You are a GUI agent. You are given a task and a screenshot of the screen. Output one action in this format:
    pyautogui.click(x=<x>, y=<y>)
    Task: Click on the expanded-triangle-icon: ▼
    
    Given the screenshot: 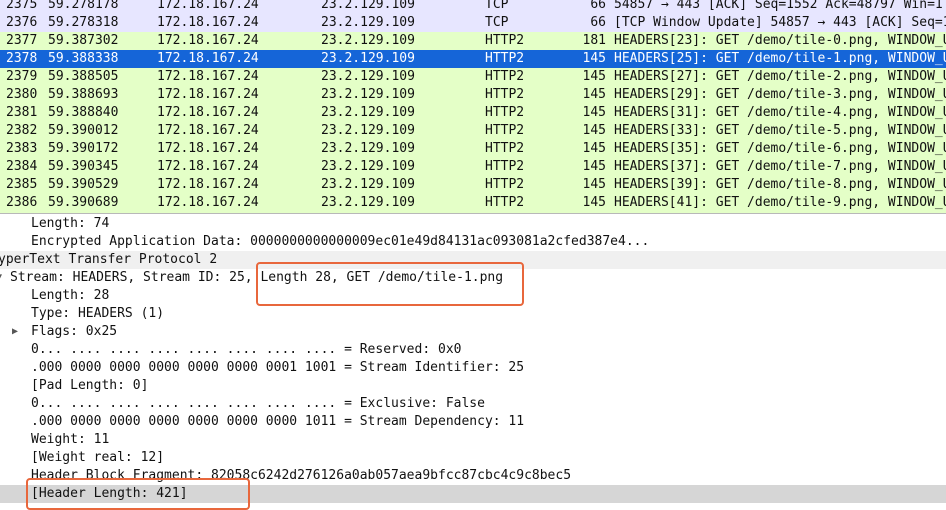 What is the action you would take?
    pyautogui.click(x=1, y=278)
    